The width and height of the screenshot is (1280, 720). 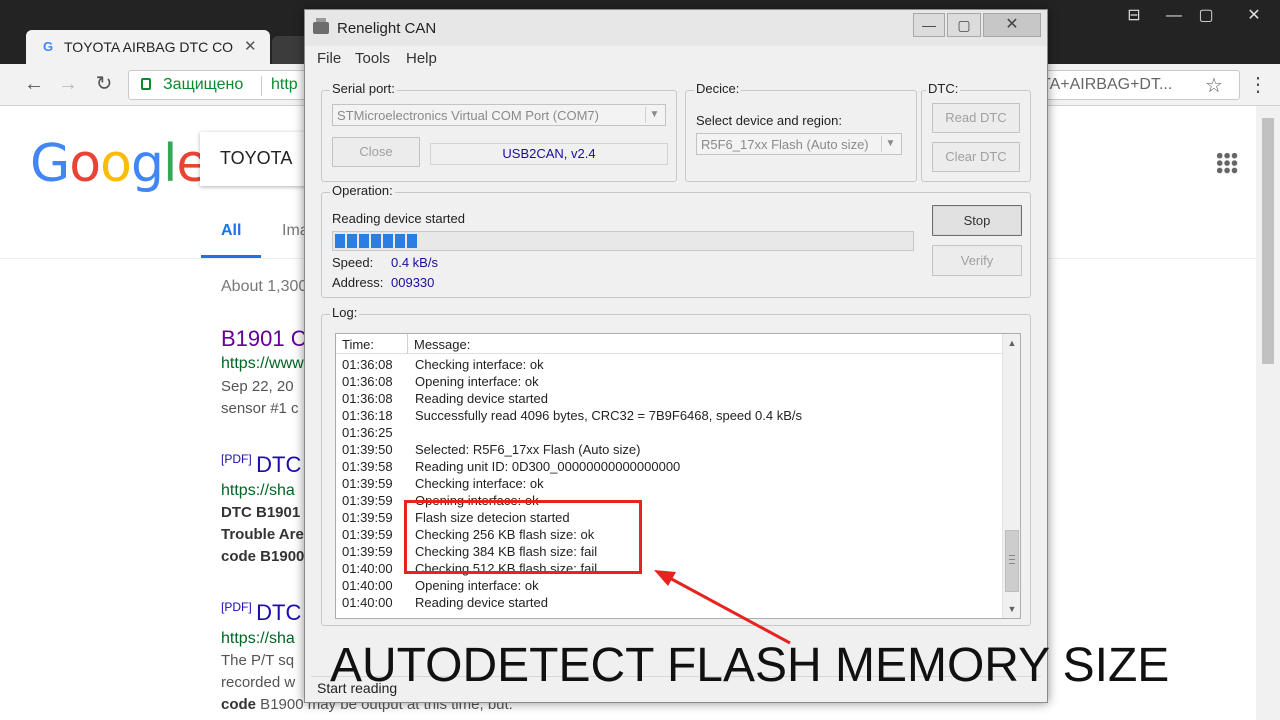 I want to click on log-message: Selected: R5F6_17xx Flash (Auto size), so click(x=528, y=449).